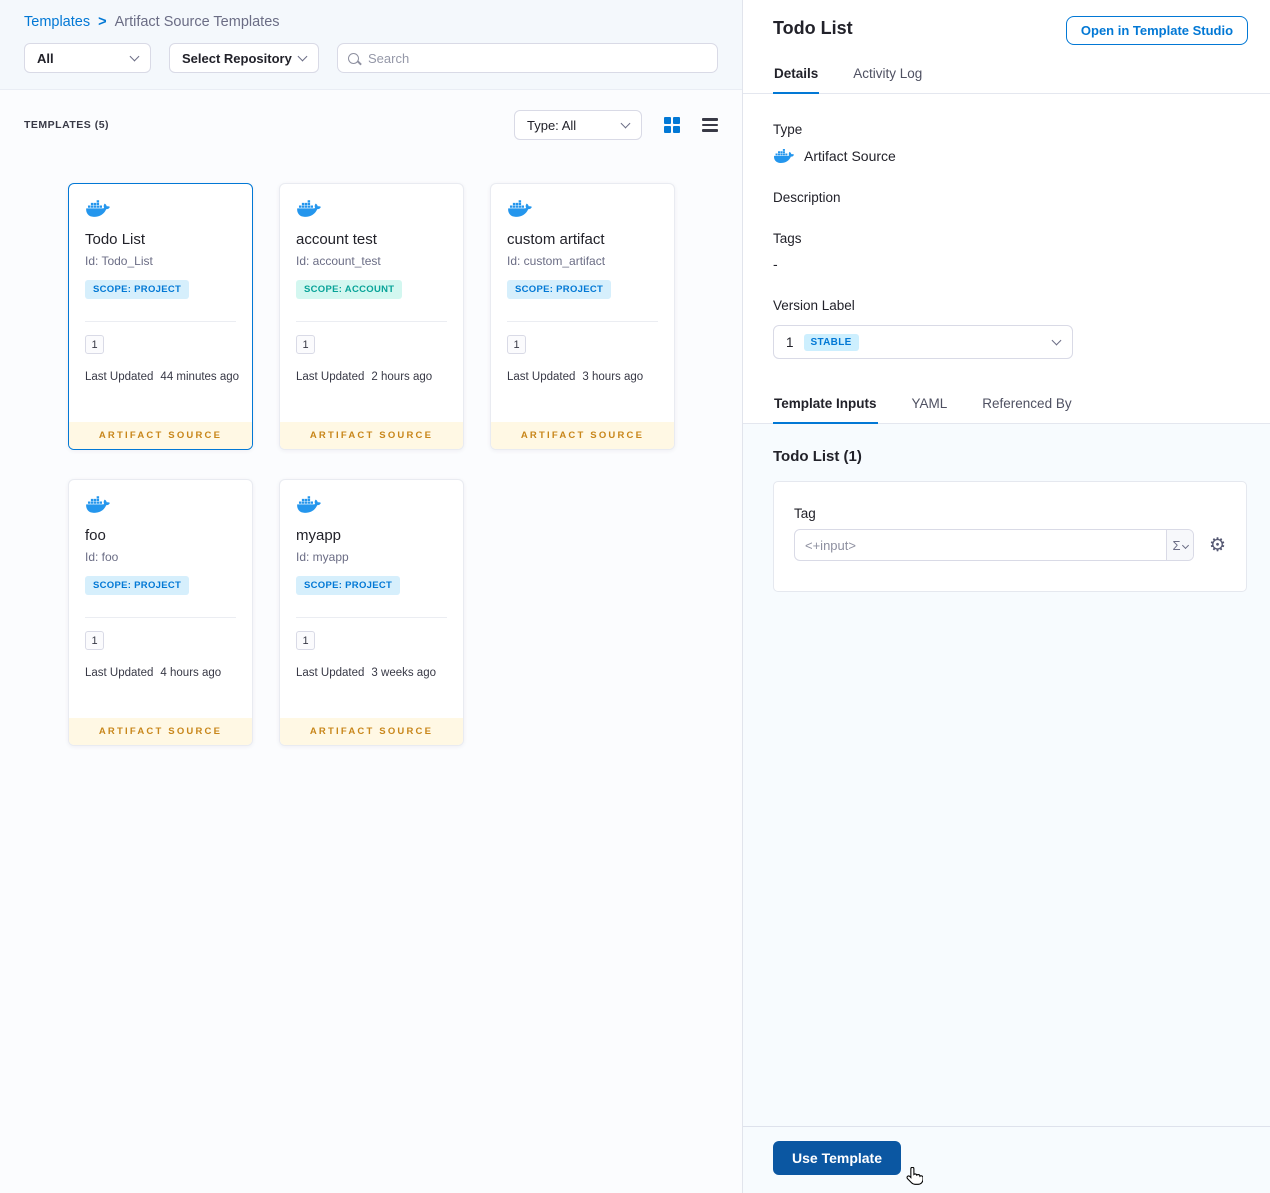 This screenshot has width=1270, height=1193. Describe the element at coordinates (1217, 545) in the screenshot. I see `gear-icon: ⚙` at that location.